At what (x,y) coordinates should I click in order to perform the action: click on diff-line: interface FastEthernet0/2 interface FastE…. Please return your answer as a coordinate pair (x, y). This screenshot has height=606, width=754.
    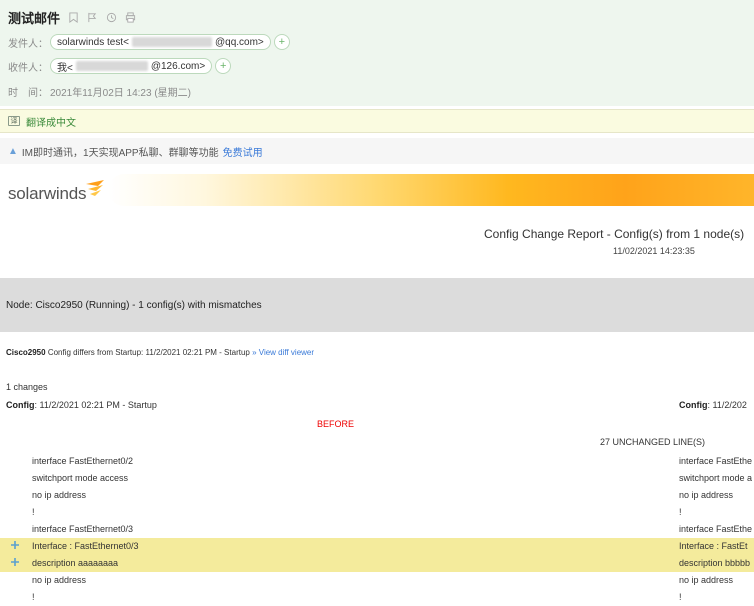
    Looking at the image, I should click on (377, 461).